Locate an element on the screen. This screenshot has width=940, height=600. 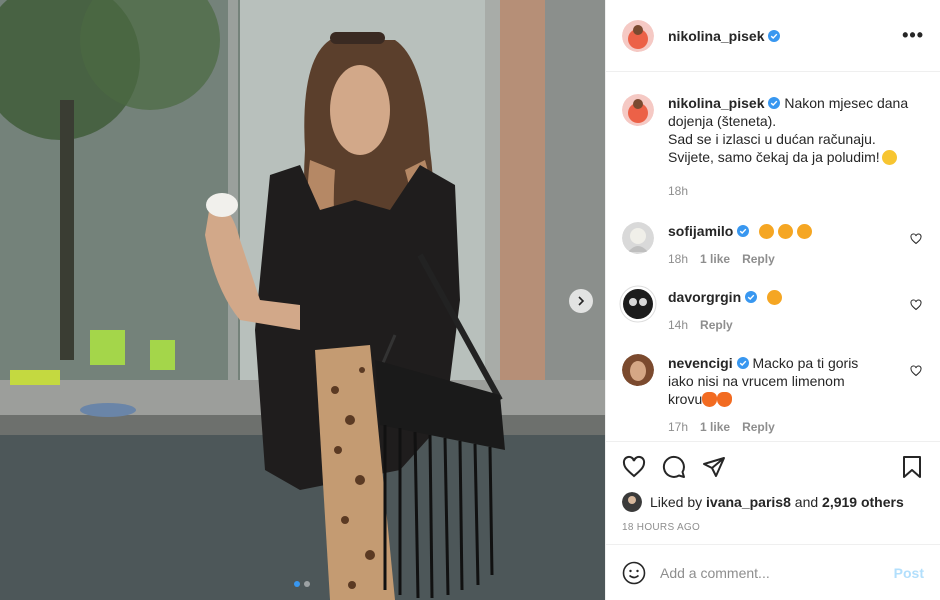
liked-by-others: 2,919 others is located at coordinates (863, 502).